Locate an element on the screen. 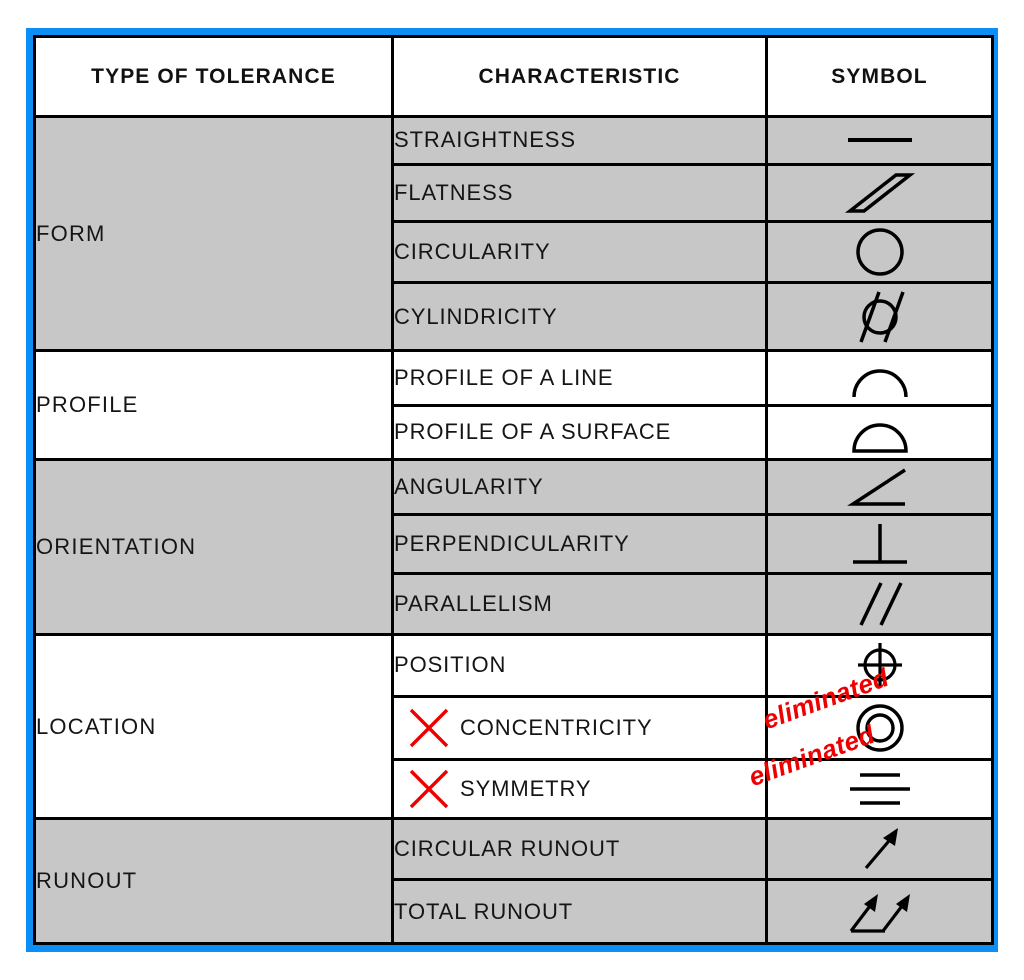 This screenshot has width=1024, height=980. characteristic-total-runout: TOTAL RUNOUT is located at coordinates (579, 911).